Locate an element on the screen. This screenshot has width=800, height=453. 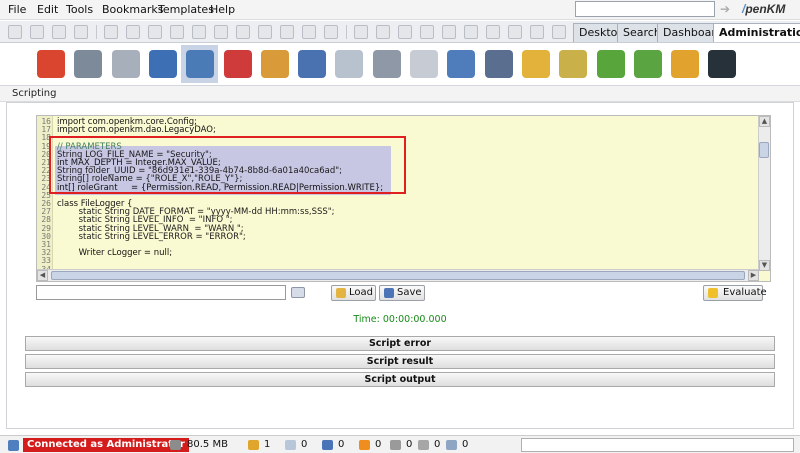
connection-status: Connected as Administrator is located at coordinates (106, 445).